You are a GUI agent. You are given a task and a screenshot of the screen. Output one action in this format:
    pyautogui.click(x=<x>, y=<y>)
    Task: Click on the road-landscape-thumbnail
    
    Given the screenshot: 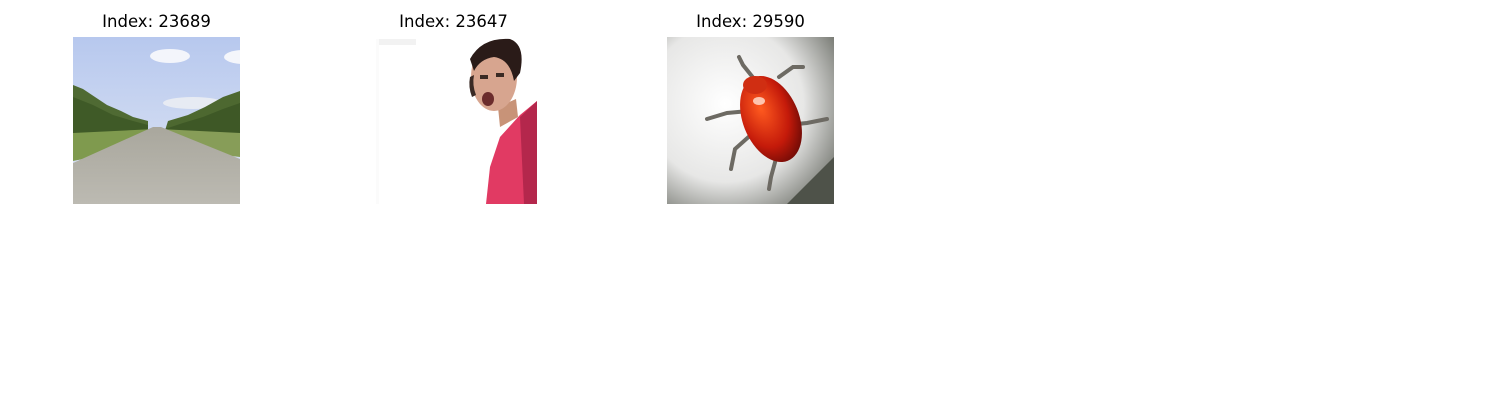 What is the action you would take?
    pyautogui.click(x=156, y=120)
    